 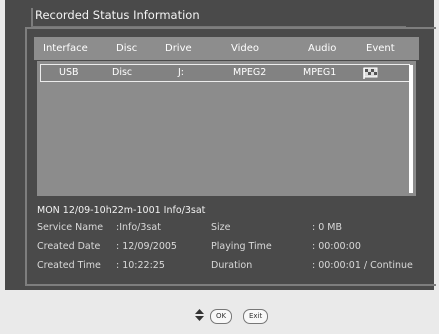 What do you see at coordinates (65, 48) in the screenshot?
I see `column-interface: Interface` at bounding box center [65, 48].